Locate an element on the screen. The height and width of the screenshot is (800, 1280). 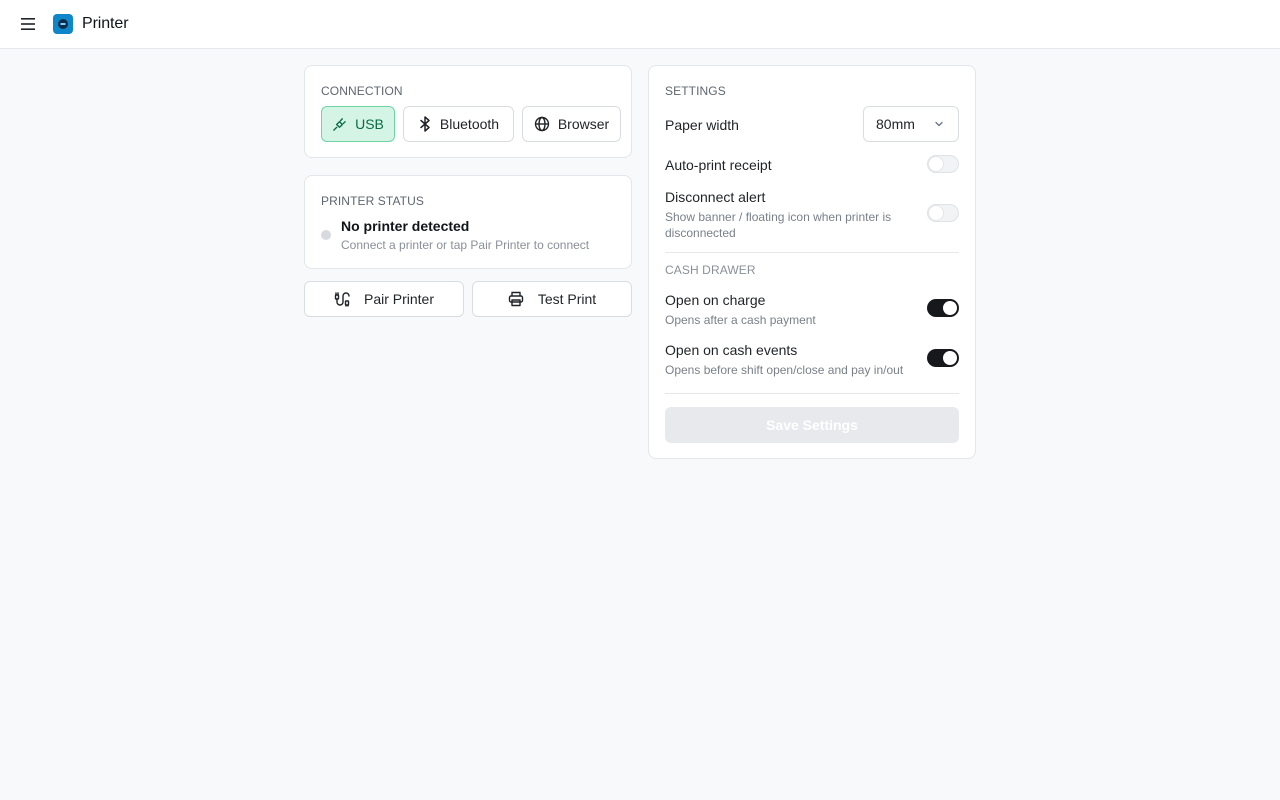
open-on-charge-toggle is located at coordinates (943, 308).